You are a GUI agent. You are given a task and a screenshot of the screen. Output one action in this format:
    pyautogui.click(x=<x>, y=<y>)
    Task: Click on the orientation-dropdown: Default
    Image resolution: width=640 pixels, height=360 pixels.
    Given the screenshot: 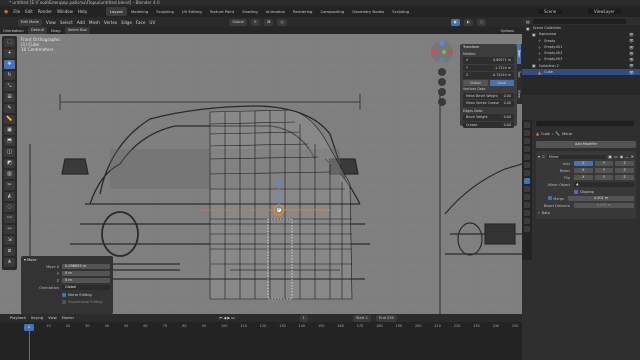 What is the action you would take?
    pyautogui.click(x=37, y=30)
    